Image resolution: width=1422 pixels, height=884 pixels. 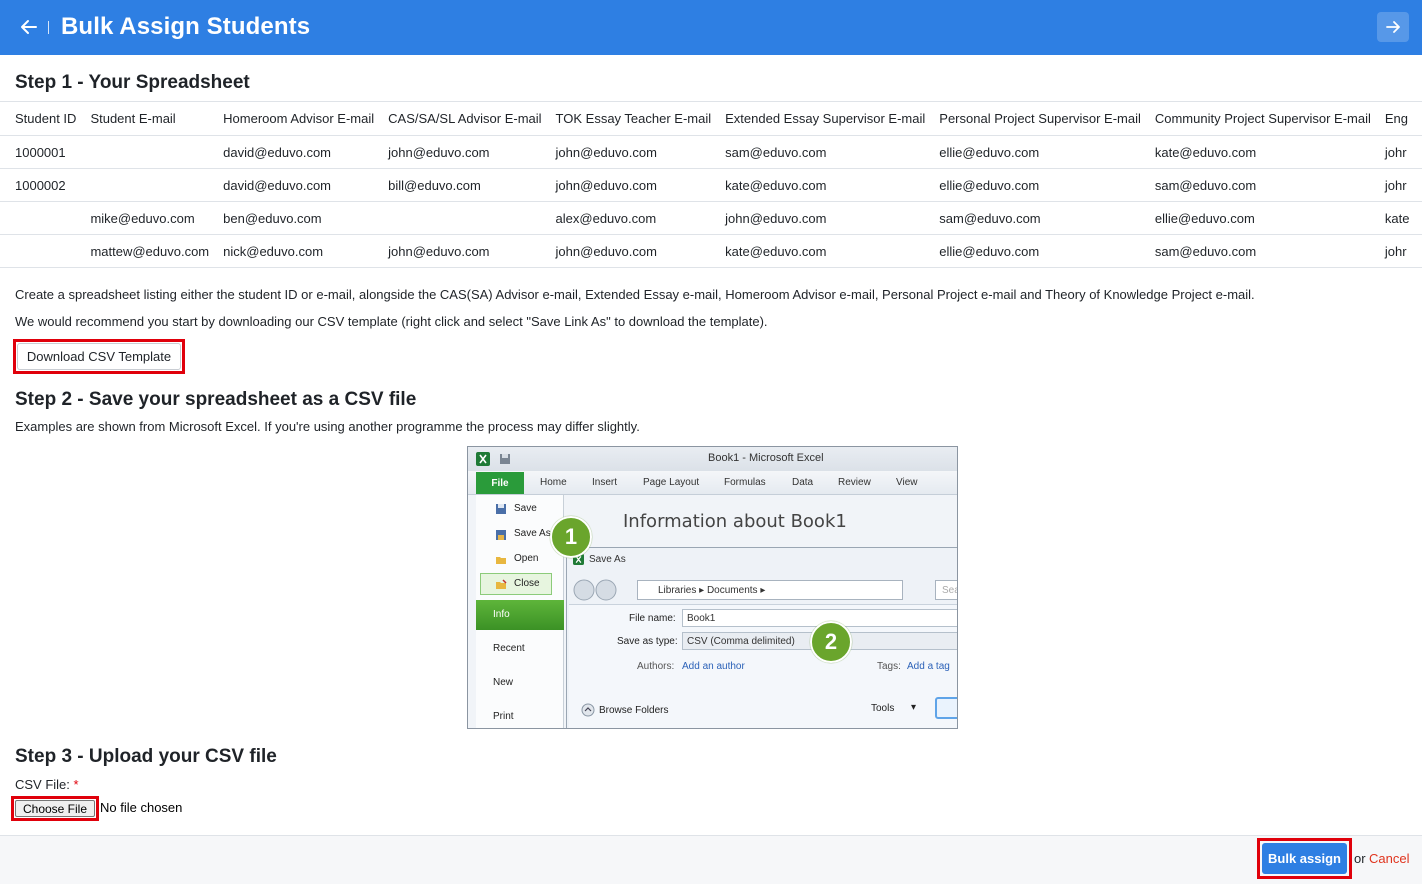 I want to click on table-cell: alex@eduvo.com, so click(x=640, y=218).